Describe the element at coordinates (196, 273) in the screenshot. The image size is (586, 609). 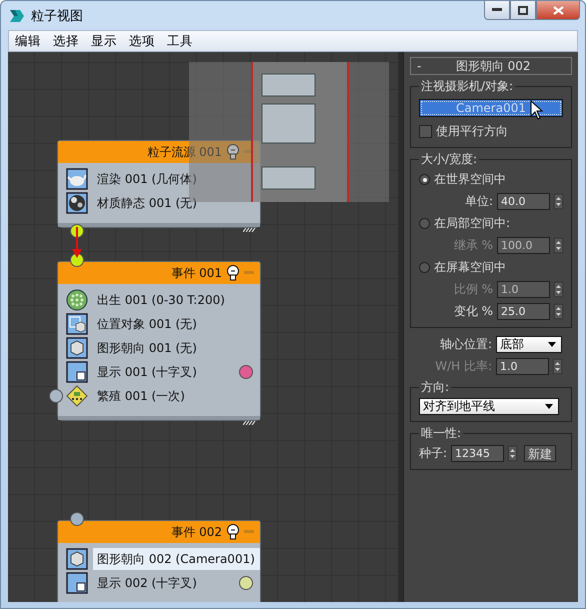
I see `node-title: 事件 001` at that location.